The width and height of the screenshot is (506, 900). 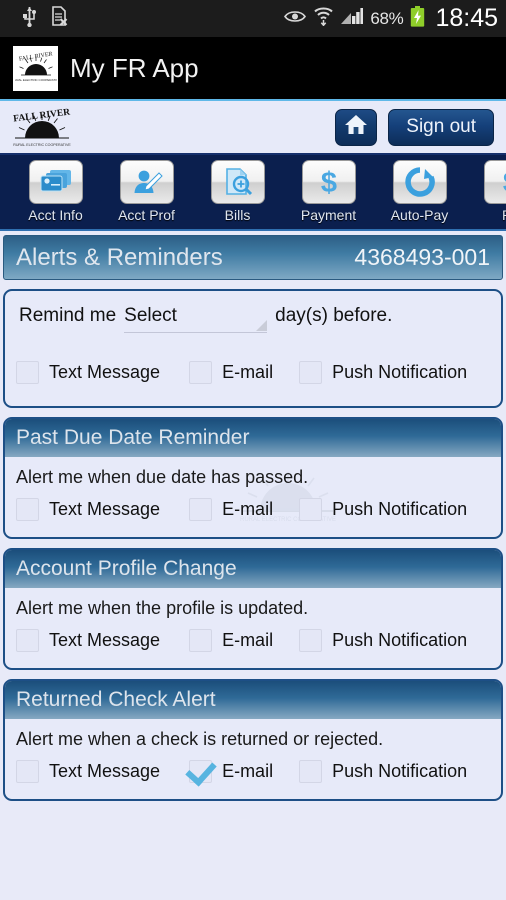 I want to click on user-edit-icon, so click(x=146, y=182).